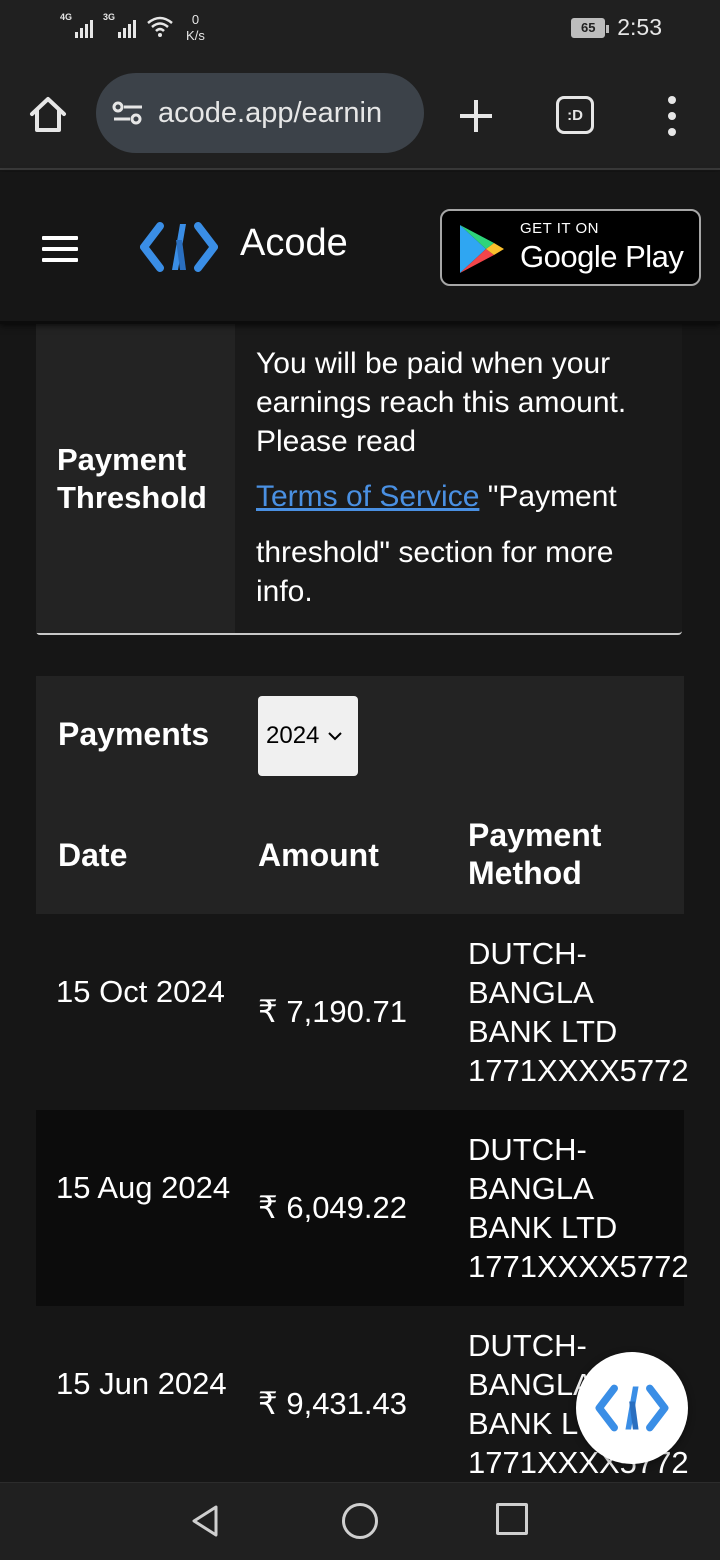 The height and width of the screenshot is (1560, 720). I want to click on battery-level: 65, so click(588, 27).